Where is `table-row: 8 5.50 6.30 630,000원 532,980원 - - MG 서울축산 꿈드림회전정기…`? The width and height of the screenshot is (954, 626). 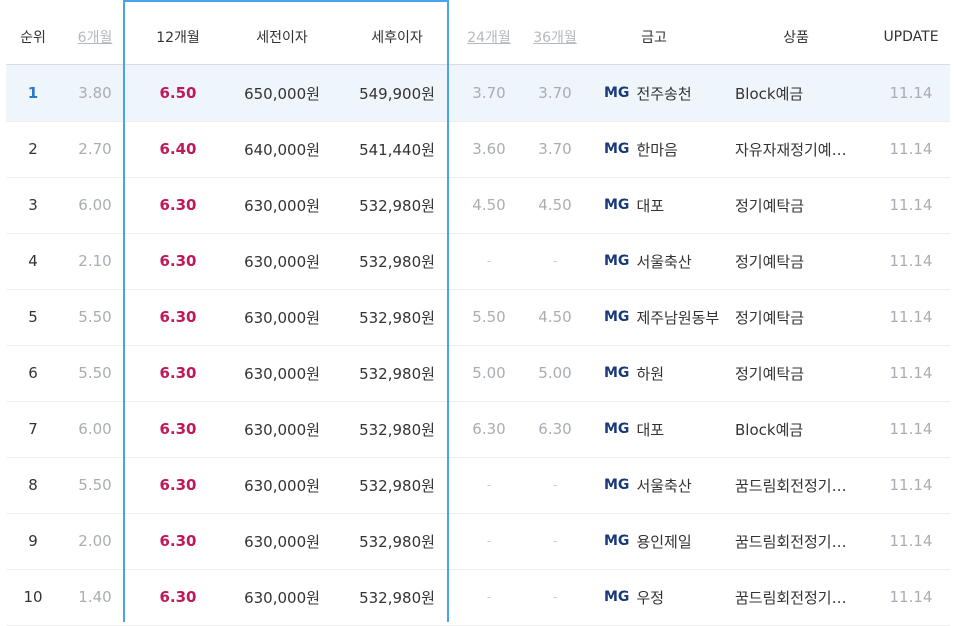 table-row: 8 5.50 6.30 630,000원 532,980원 - - MG 서울축산 꿈드림회전정기… is located at coordinates (478, 485).